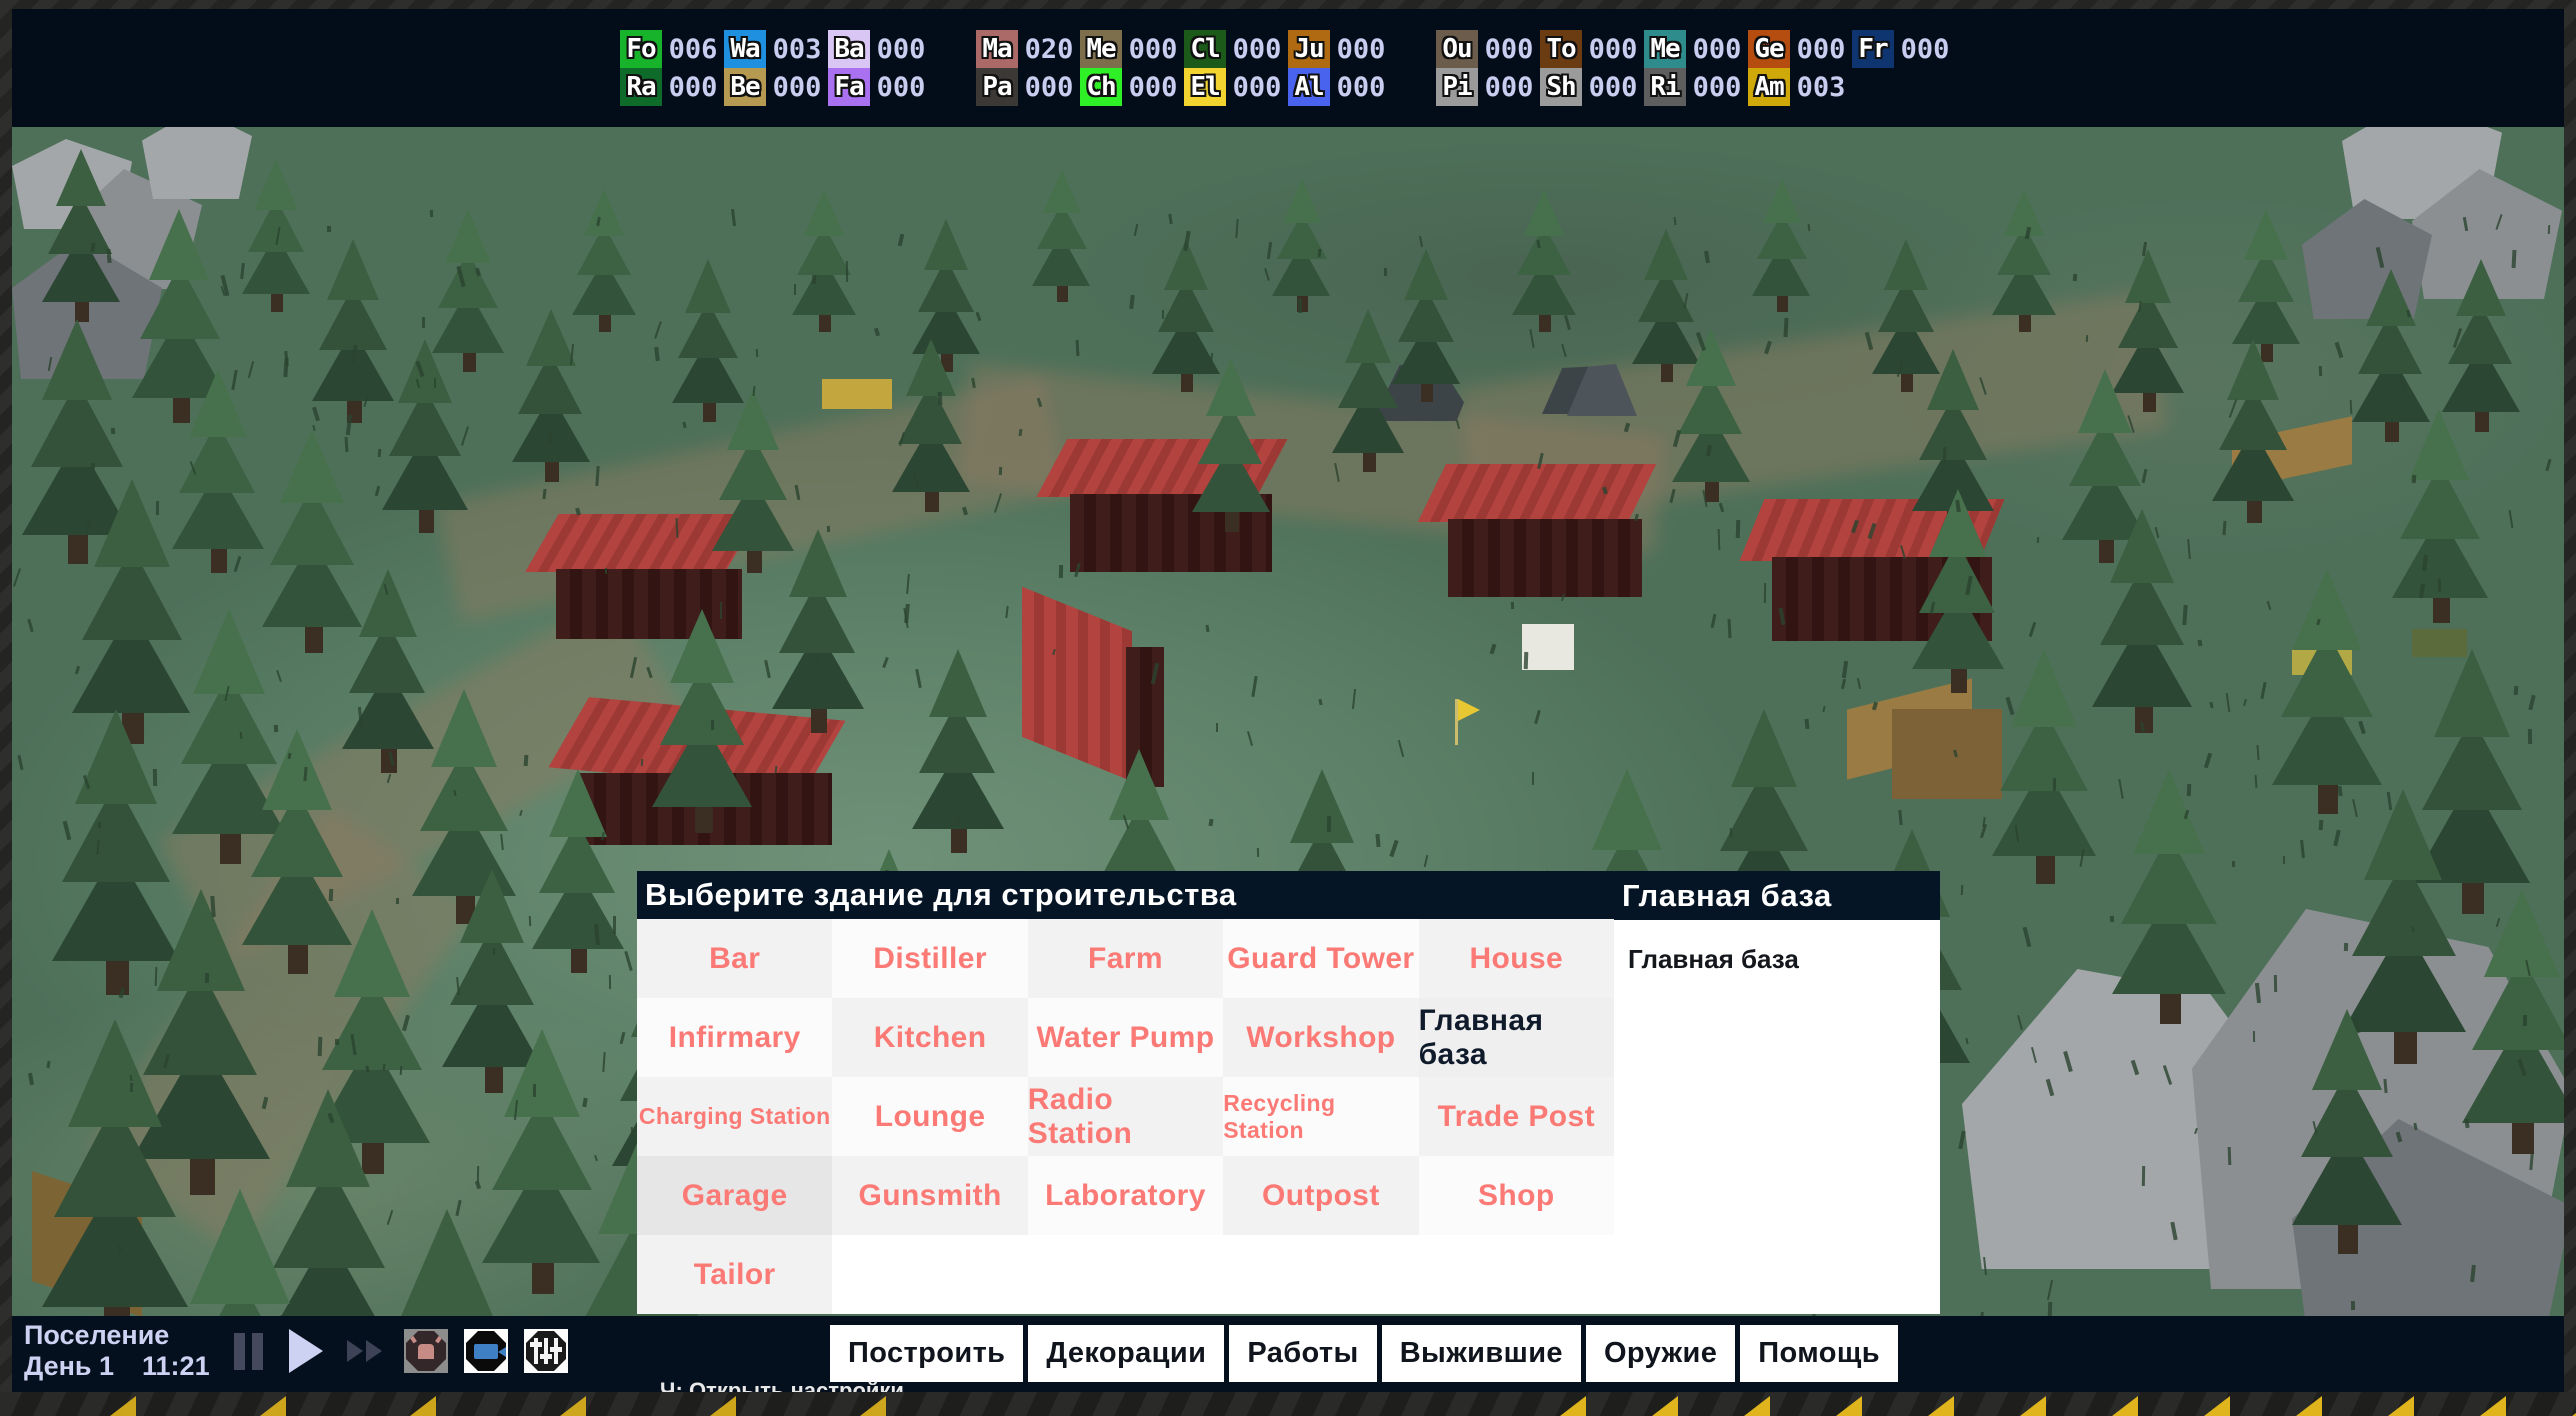 This screenshot has height=1416, width=2576. Describe the element at coordinates (1800, 87) in the screenshot. I see `resource-entry: Am 003` at that location.